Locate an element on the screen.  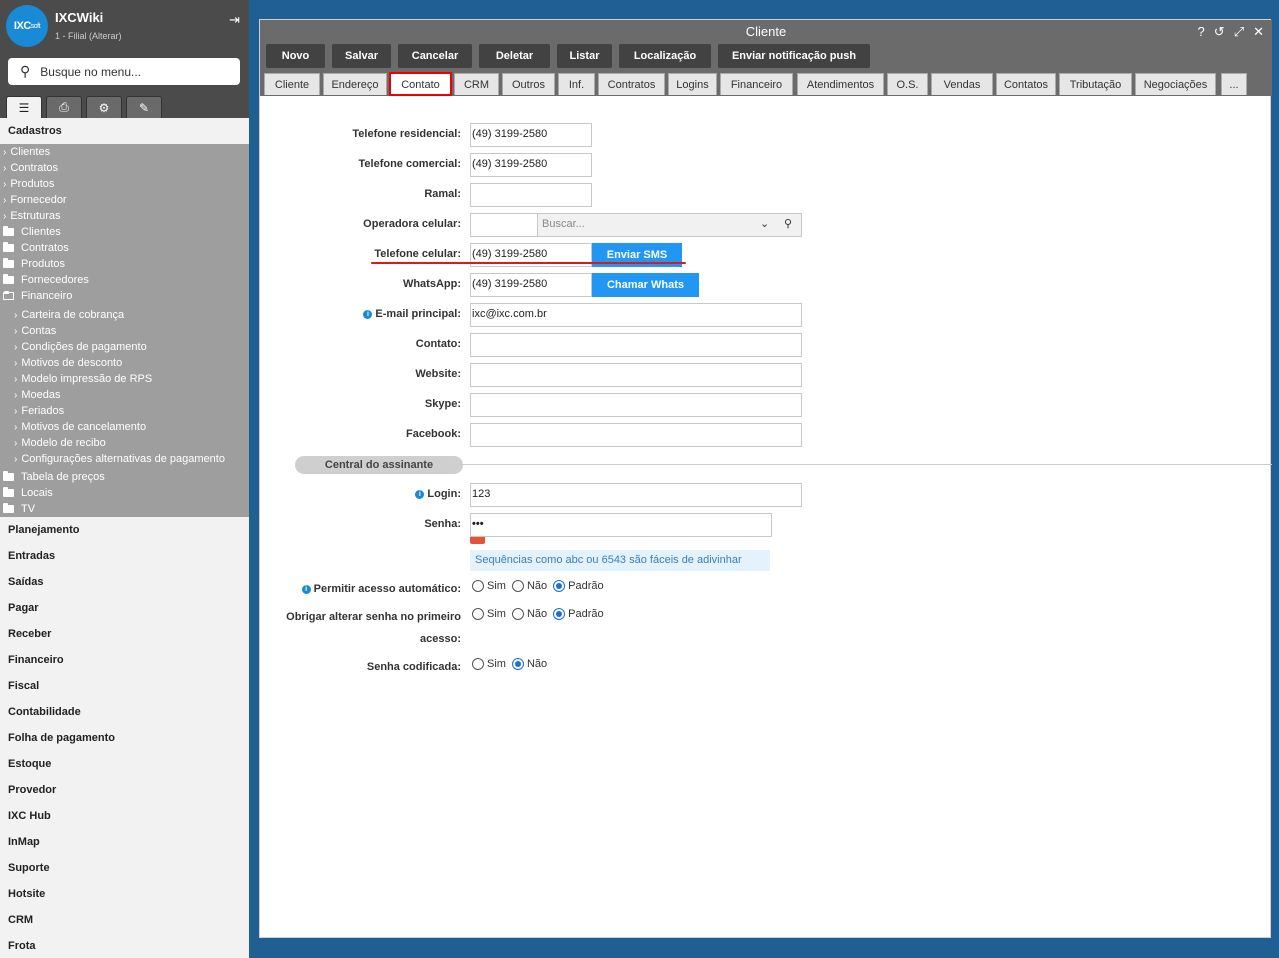
history-icon: ↺ is located at coordinates (1219, 32).